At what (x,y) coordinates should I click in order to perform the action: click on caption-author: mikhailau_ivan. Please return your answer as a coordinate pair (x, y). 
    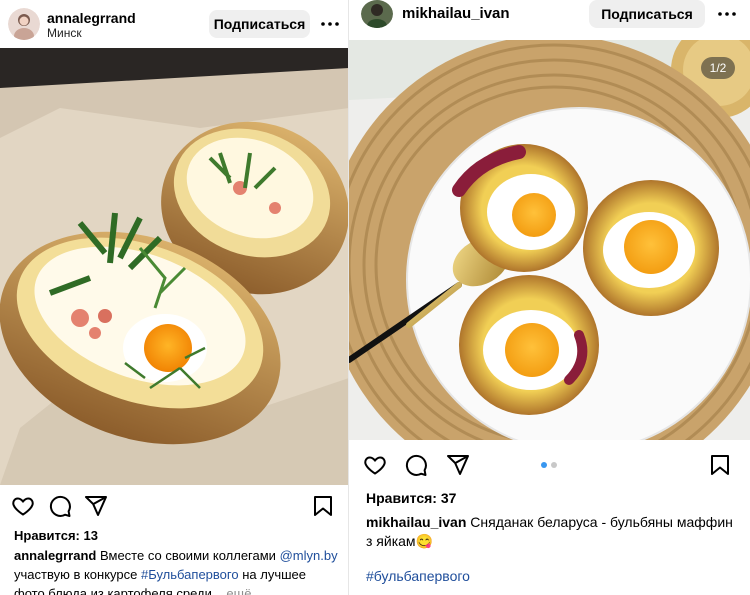
    Looking at the image, I should click on (416, 522).